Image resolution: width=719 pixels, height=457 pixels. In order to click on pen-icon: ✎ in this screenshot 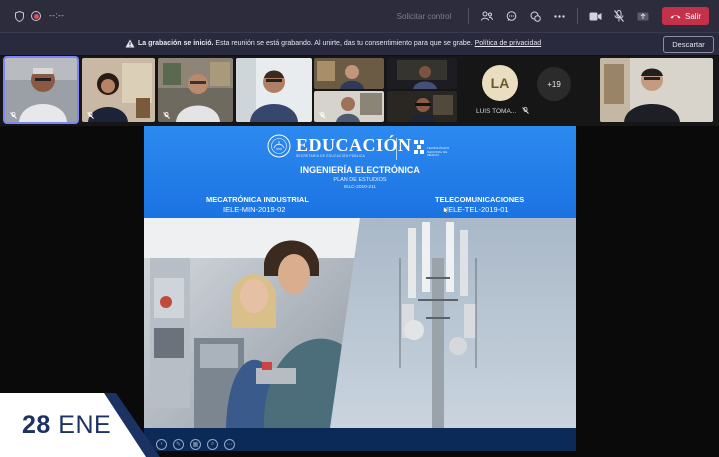, I will do `click(178, 444)`.